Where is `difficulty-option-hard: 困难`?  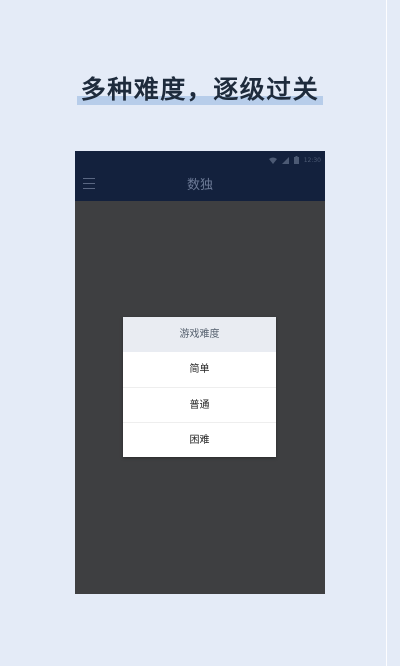
difficulty-option-hard: 困难 is located at coordinates (199, 439).